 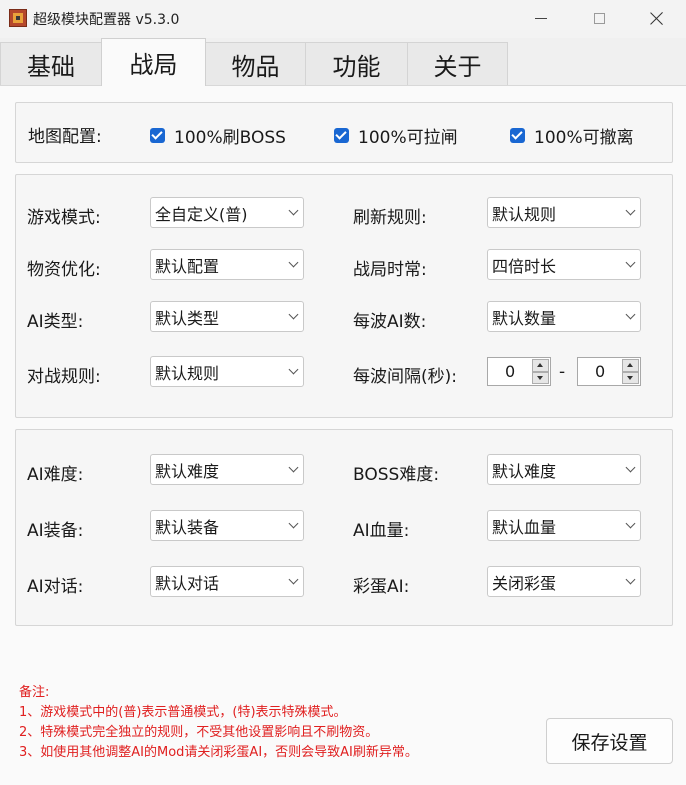 What do you see at coordinates (524, 318) in the screenshot?
I see `select-value: 默认数量` at bounding box center [524, 318].